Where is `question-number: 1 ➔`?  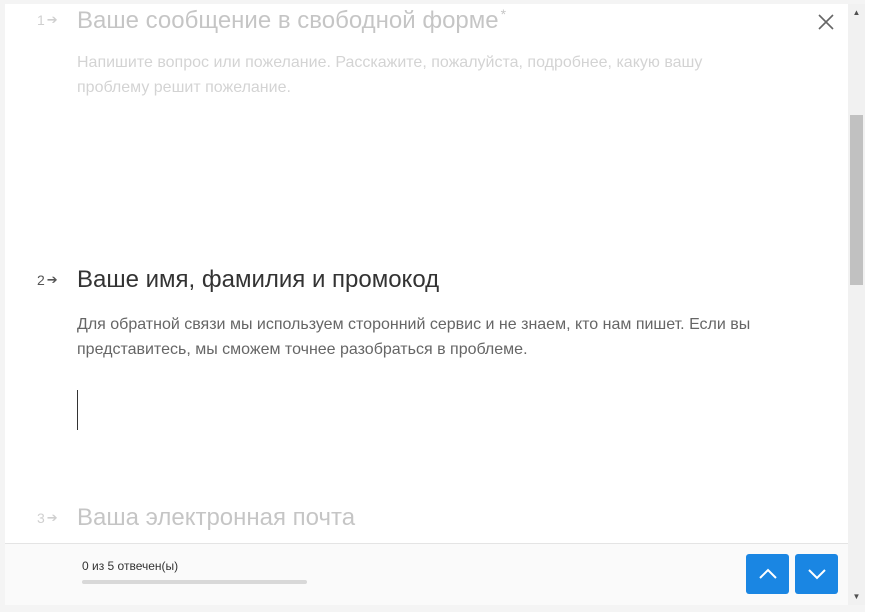 question-number: 1 ➔ is located at coordinates (47, 20).